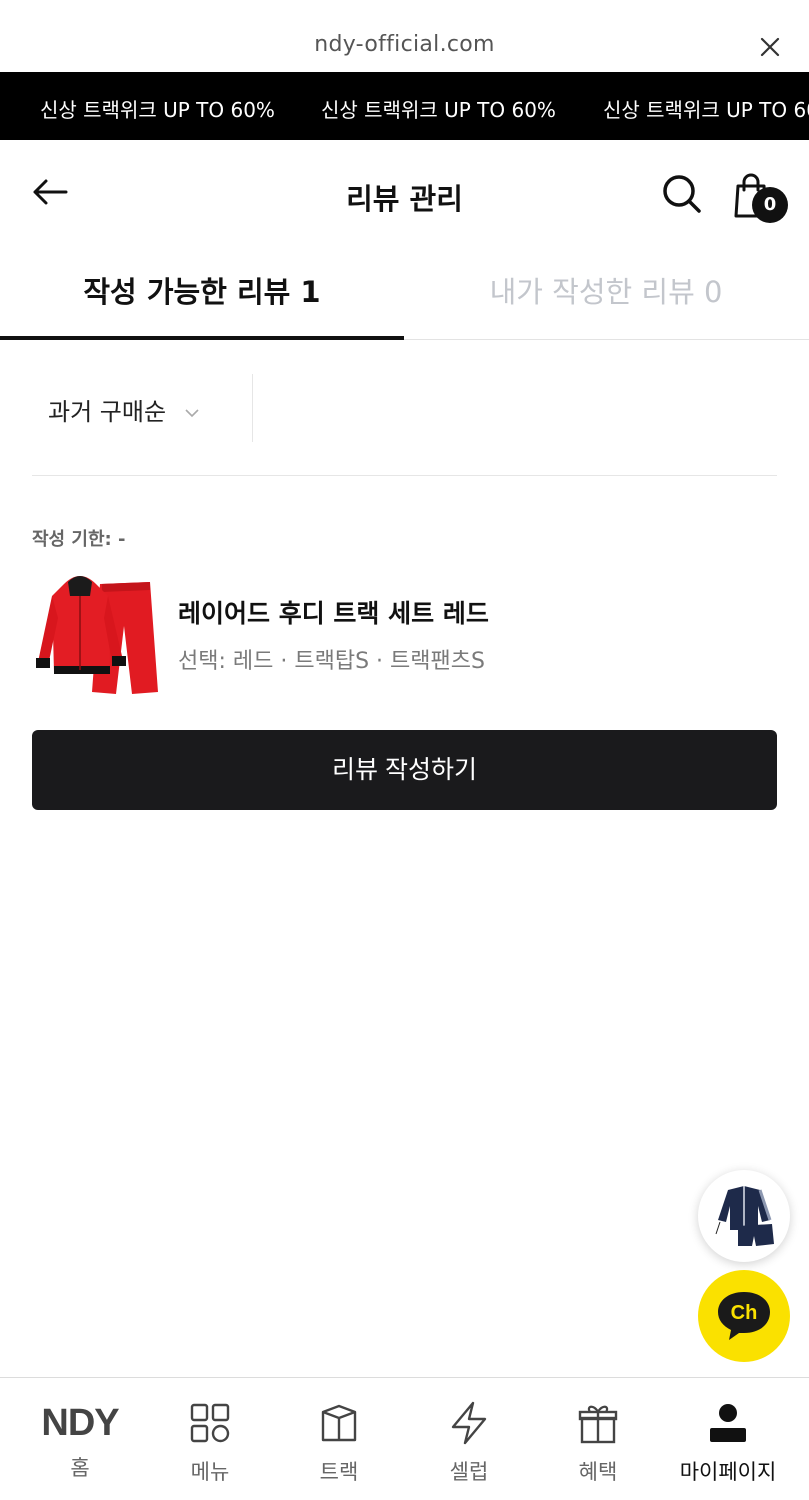 The image size is (809, 1500). What do you see at coordinates (331, 661) in the screenshot?
I see `product-option: 선택: 레드 · 트랙탑S · 트랙팬츠S` at bounding box center [331, 661].